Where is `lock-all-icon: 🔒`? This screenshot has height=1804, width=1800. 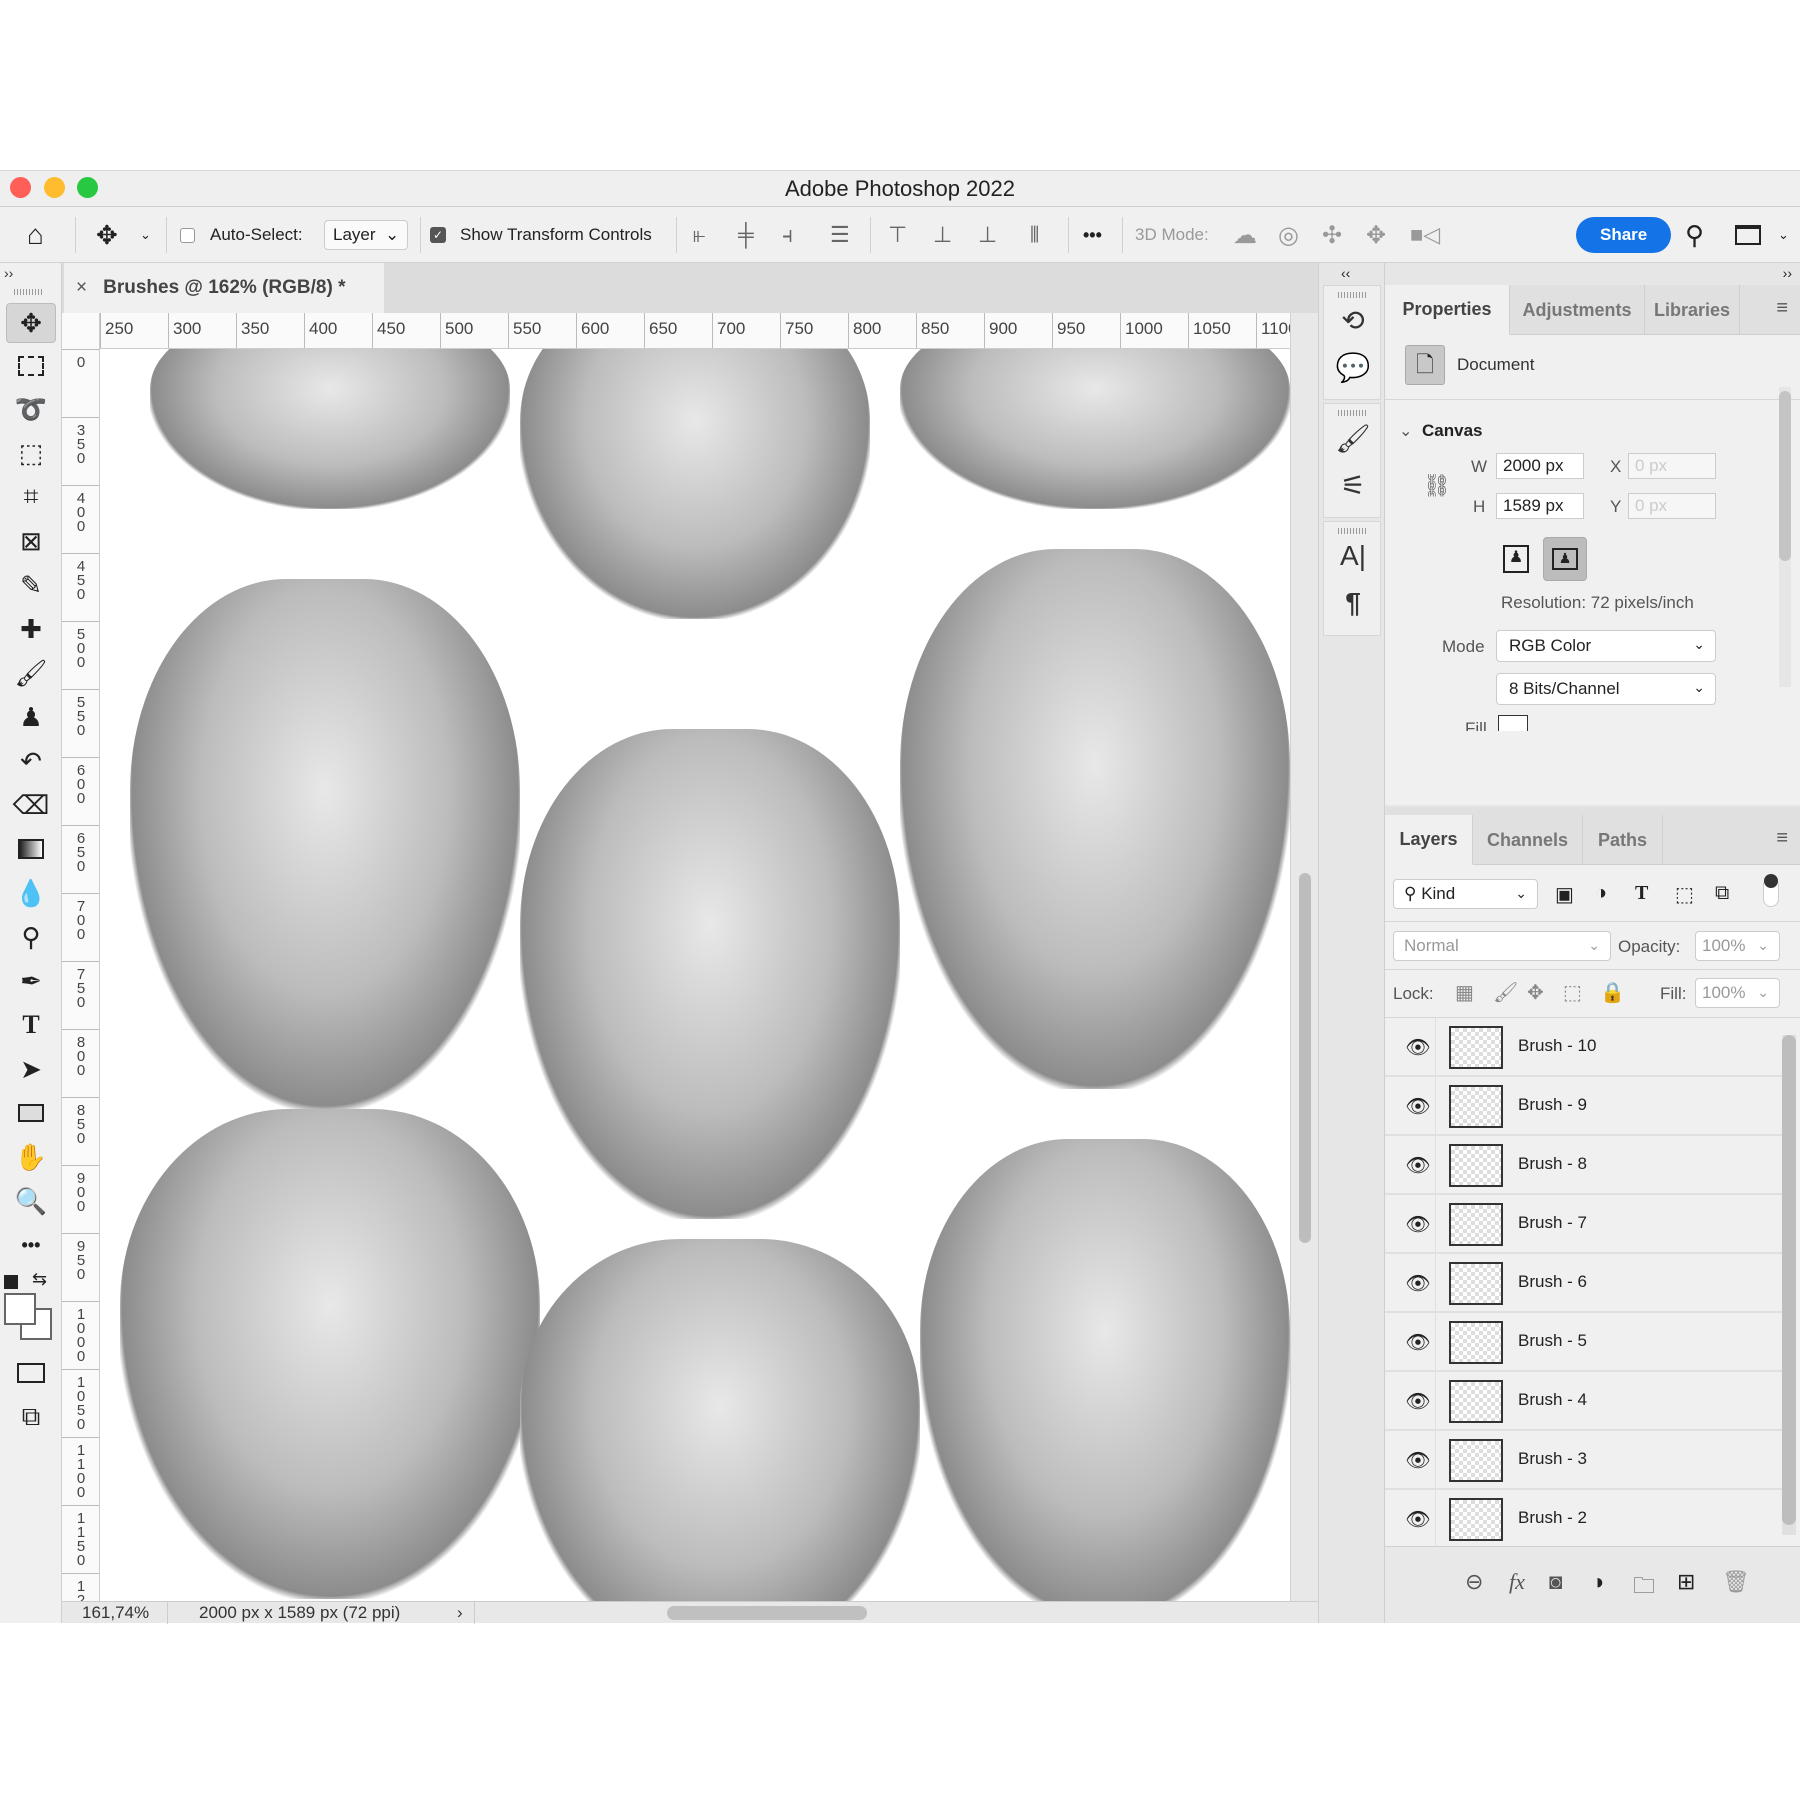
lock-all-icon: 🔒 is located at coordinates (1612, 992).